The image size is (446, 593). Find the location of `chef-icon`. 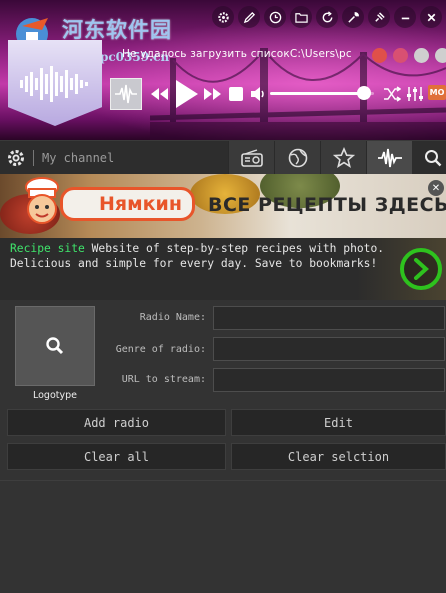

chef-icon is located at coordinates (42, 200).